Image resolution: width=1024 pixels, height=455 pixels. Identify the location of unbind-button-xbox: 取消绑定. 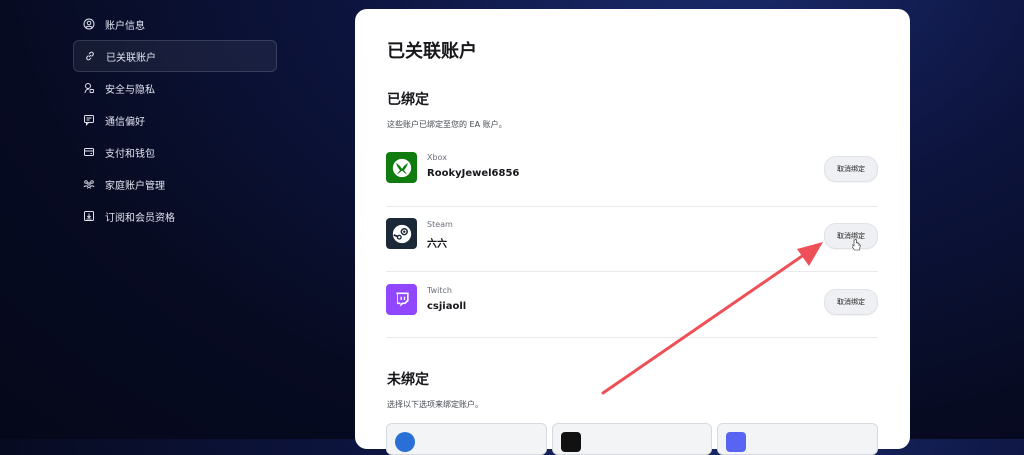
(851, 169).